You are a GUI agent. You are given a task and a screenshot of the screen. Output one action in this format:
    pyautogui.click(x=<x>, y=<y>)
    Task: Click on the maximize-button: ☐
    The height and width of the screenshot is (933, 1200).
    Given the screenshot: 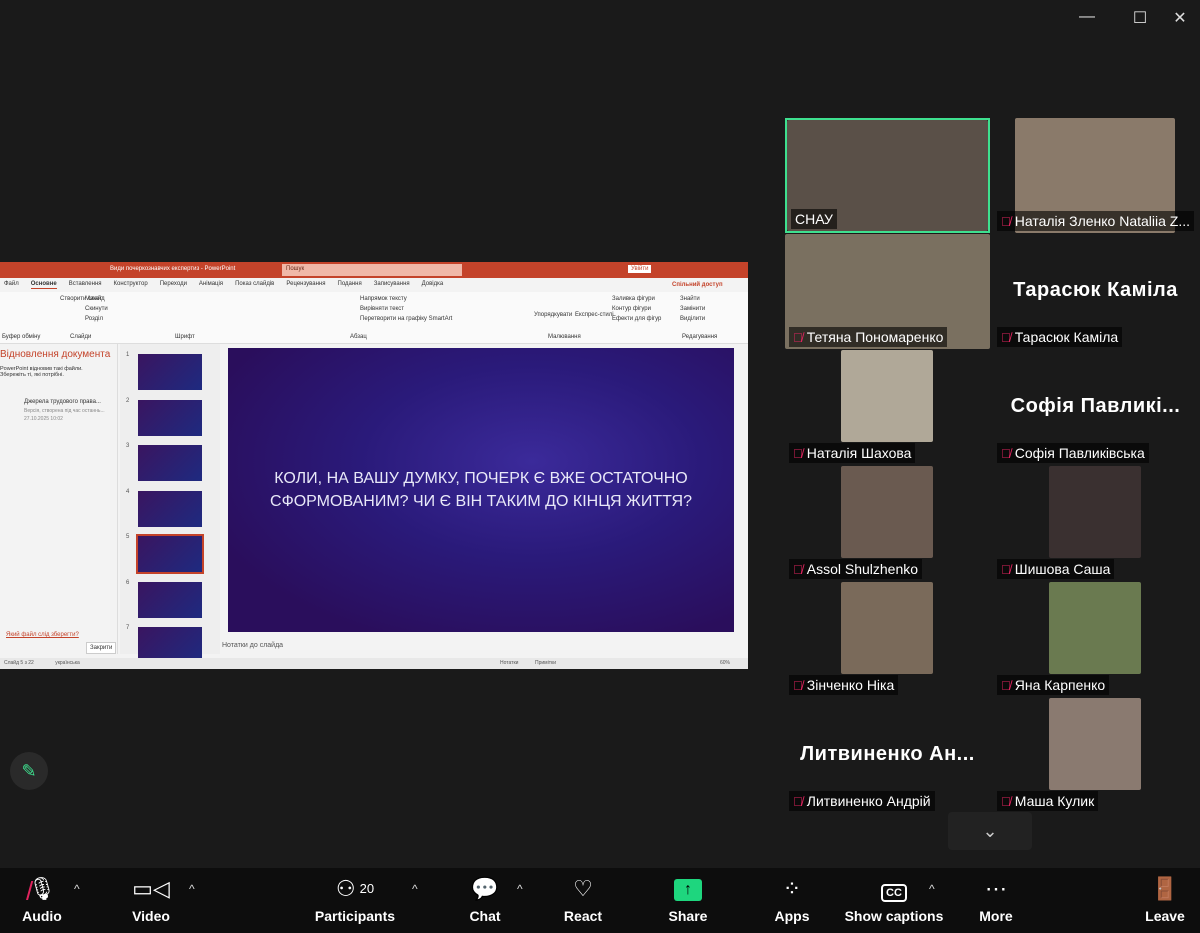 What is the action you would take?
    pyautogui.click(x=1140, y=18)
    